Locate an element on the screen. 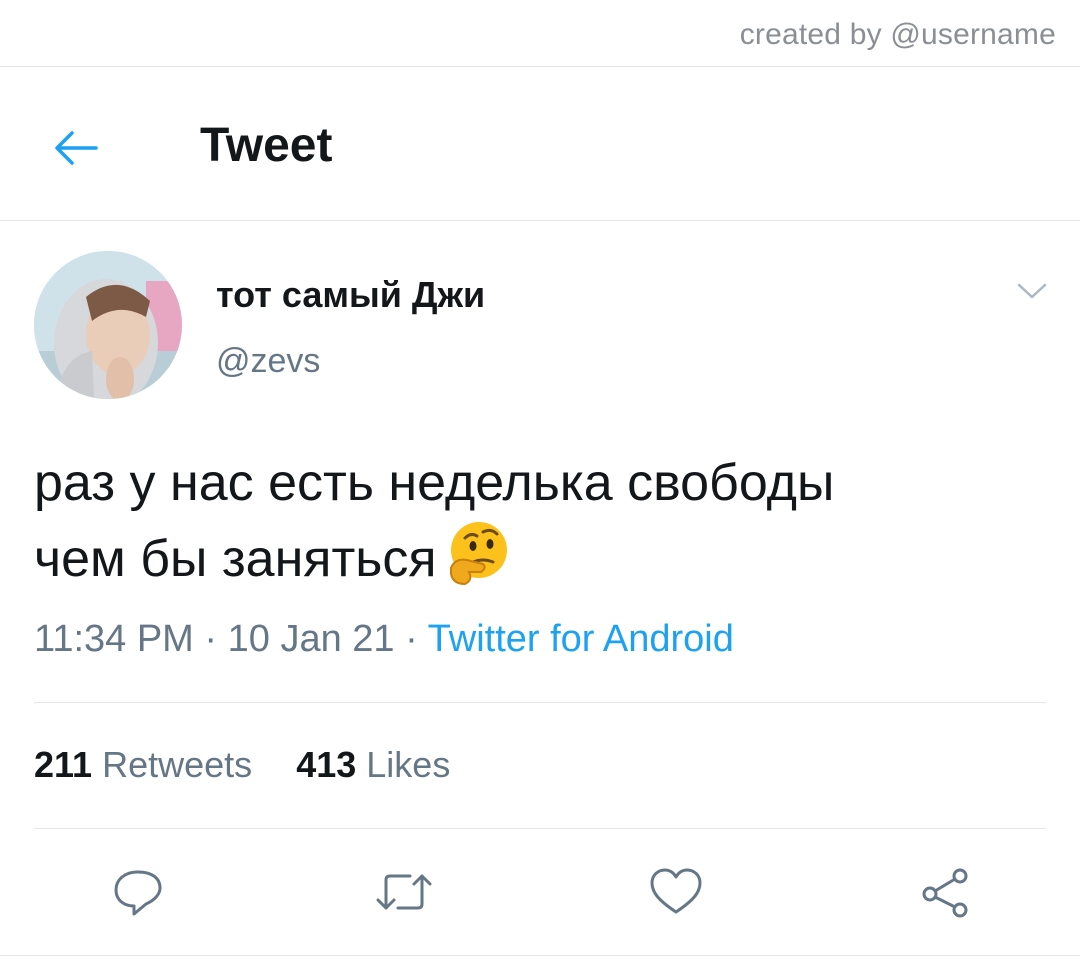 This screenshot has height=976, width=1080. retweet-button is located at coordinates (404, 892).